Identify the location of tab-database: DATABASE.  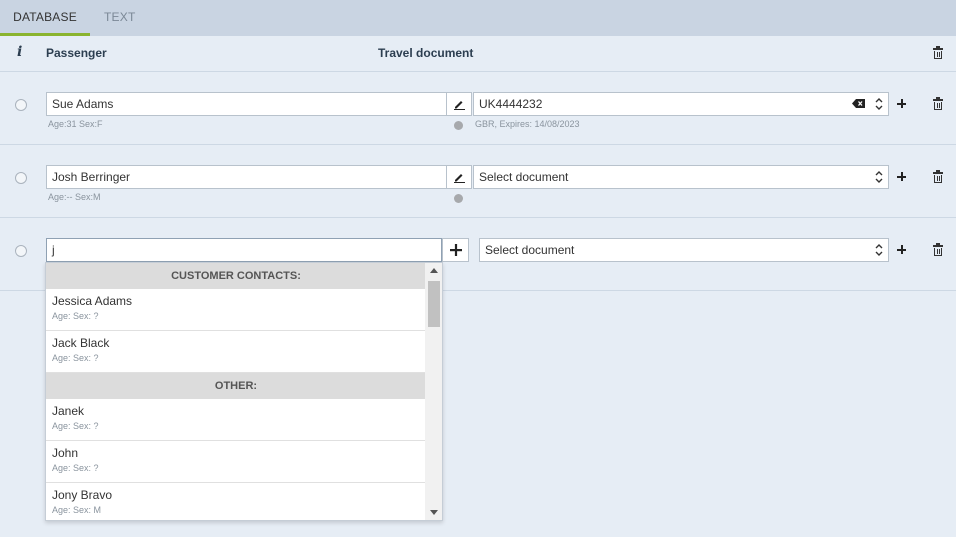
(45, 18).